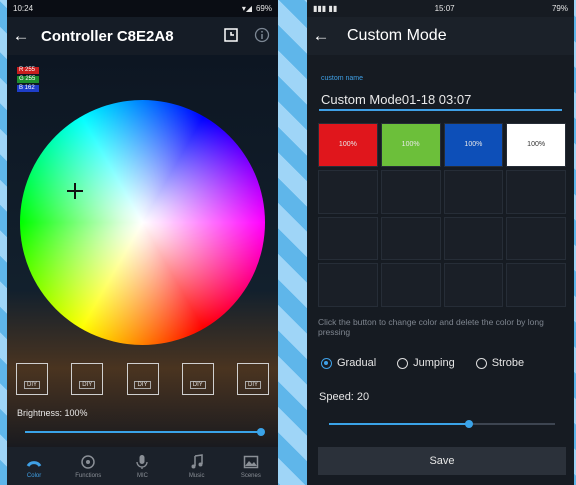 The height and width of the screenshot is (485, 576). What do you see at coordinates (52, 413) in the screenshot?
I see `brightness-label: Brightness: 100%` at bounding box center [52, 413].